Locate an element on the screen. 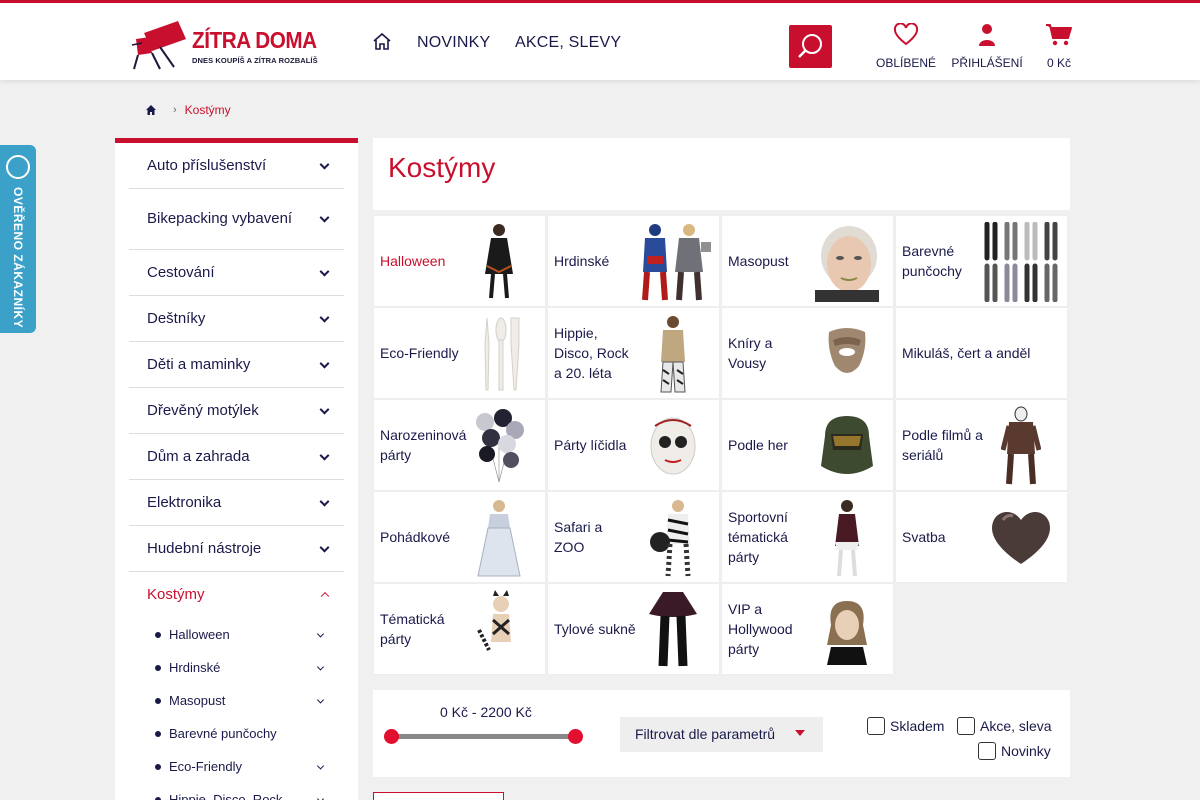 The image size is (1200, 800). sidebar-item-kostymy: Kostýmy is located at coordinates (236, 595).